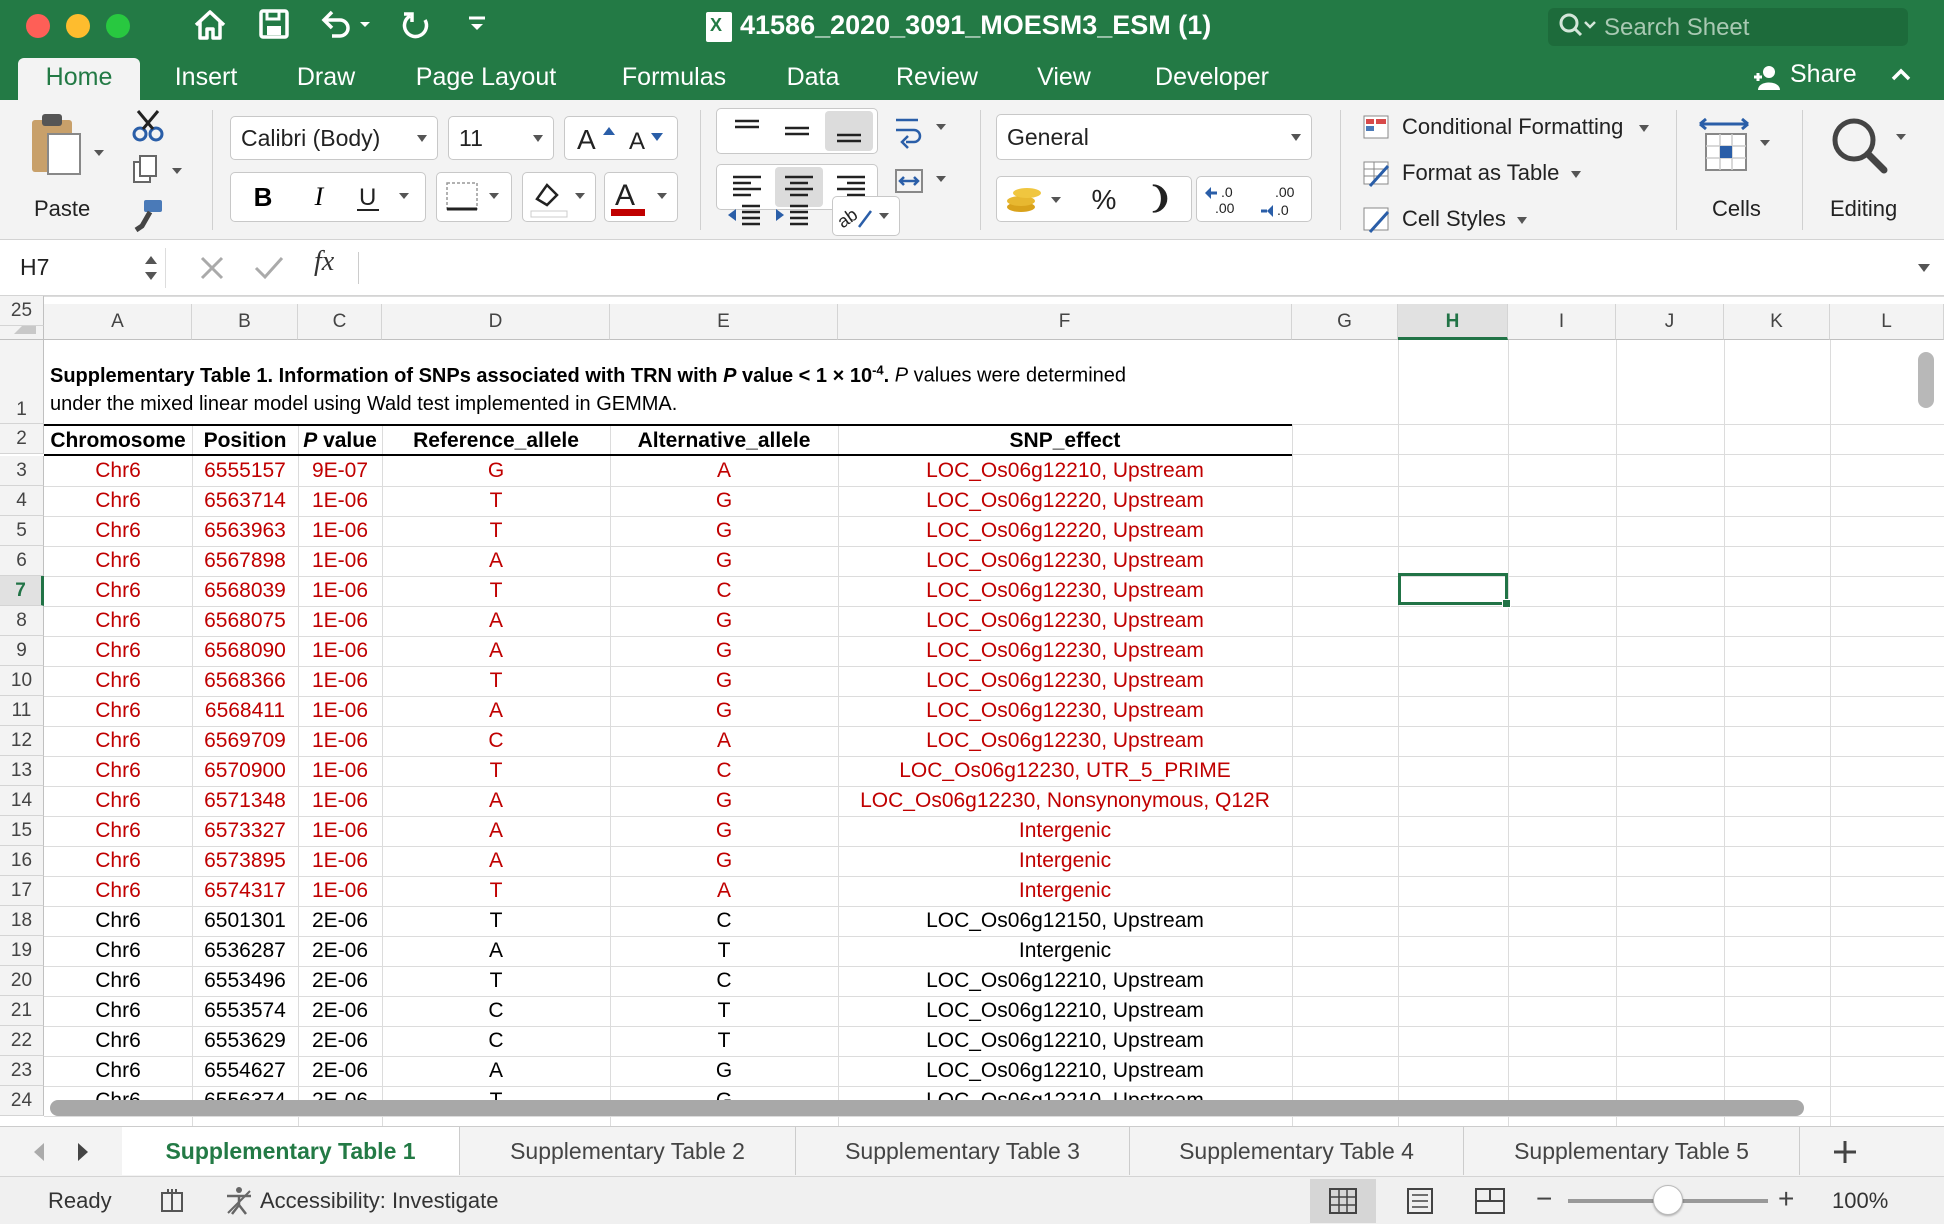 The image size is (1944, 1224). What do you see at coordinates (1790, 1200) in the screenshot?
I see `zoom-in-icon: +` at bounding box center [1790, 1200].